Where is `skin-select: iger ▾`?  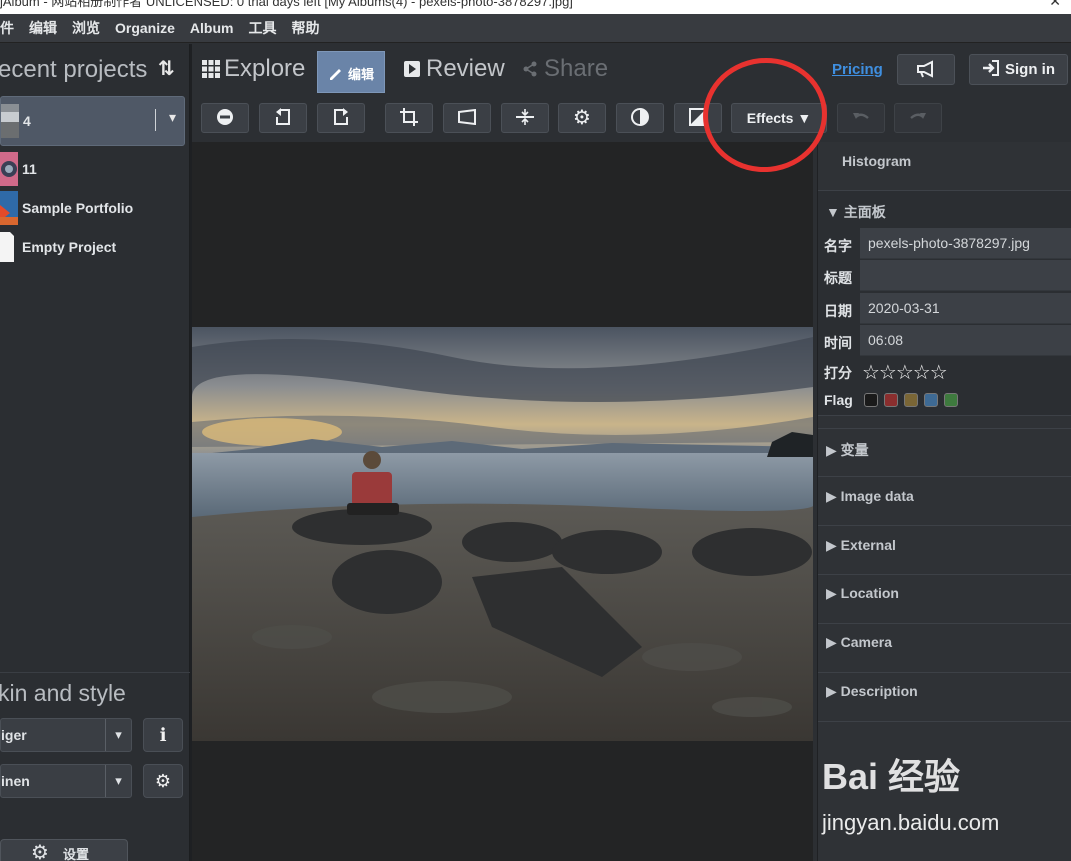
skin-select: iger ▾ is located at coordinates (66, 735).